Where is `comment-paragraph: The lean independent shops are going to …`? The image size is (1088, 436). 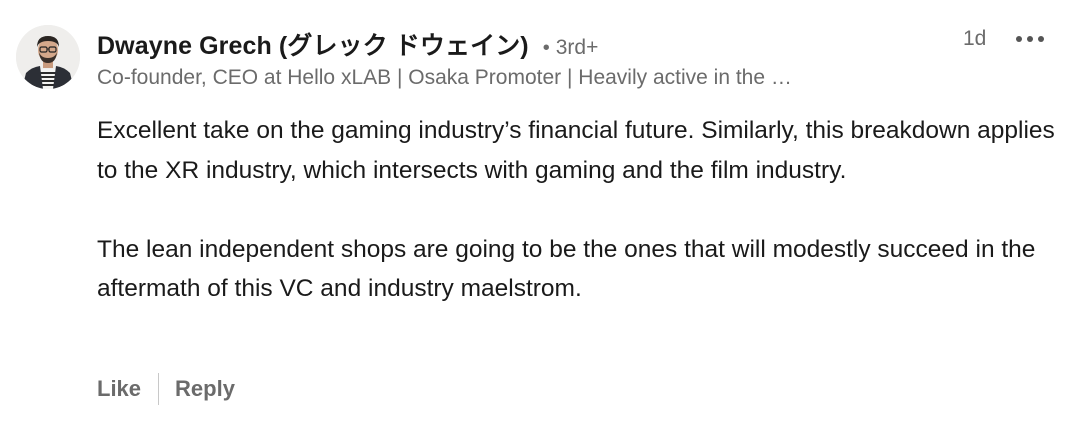 comment-paragraph: The lean independent shops are going to … is located at coordinates (566, 269).